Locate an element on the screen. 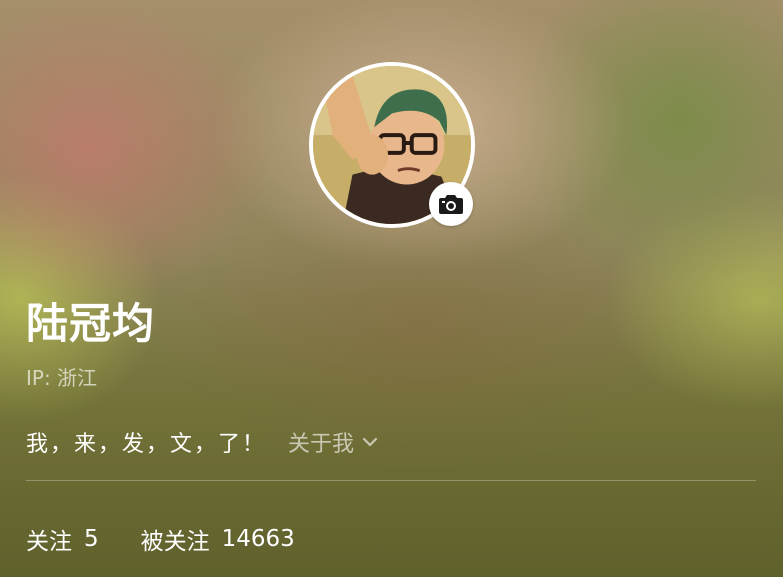 This screenshot has width=783, height=577. about-me-button: 关于我 is located at coordinates (333, 442).